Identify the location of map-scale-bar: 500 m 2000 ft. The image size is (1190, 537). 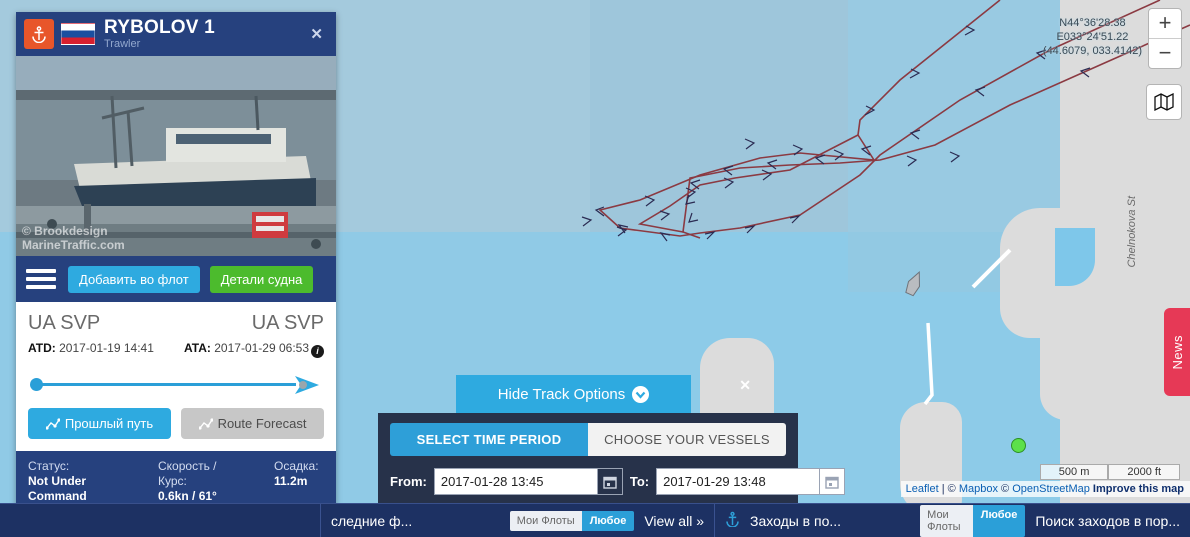
(1109, 472).